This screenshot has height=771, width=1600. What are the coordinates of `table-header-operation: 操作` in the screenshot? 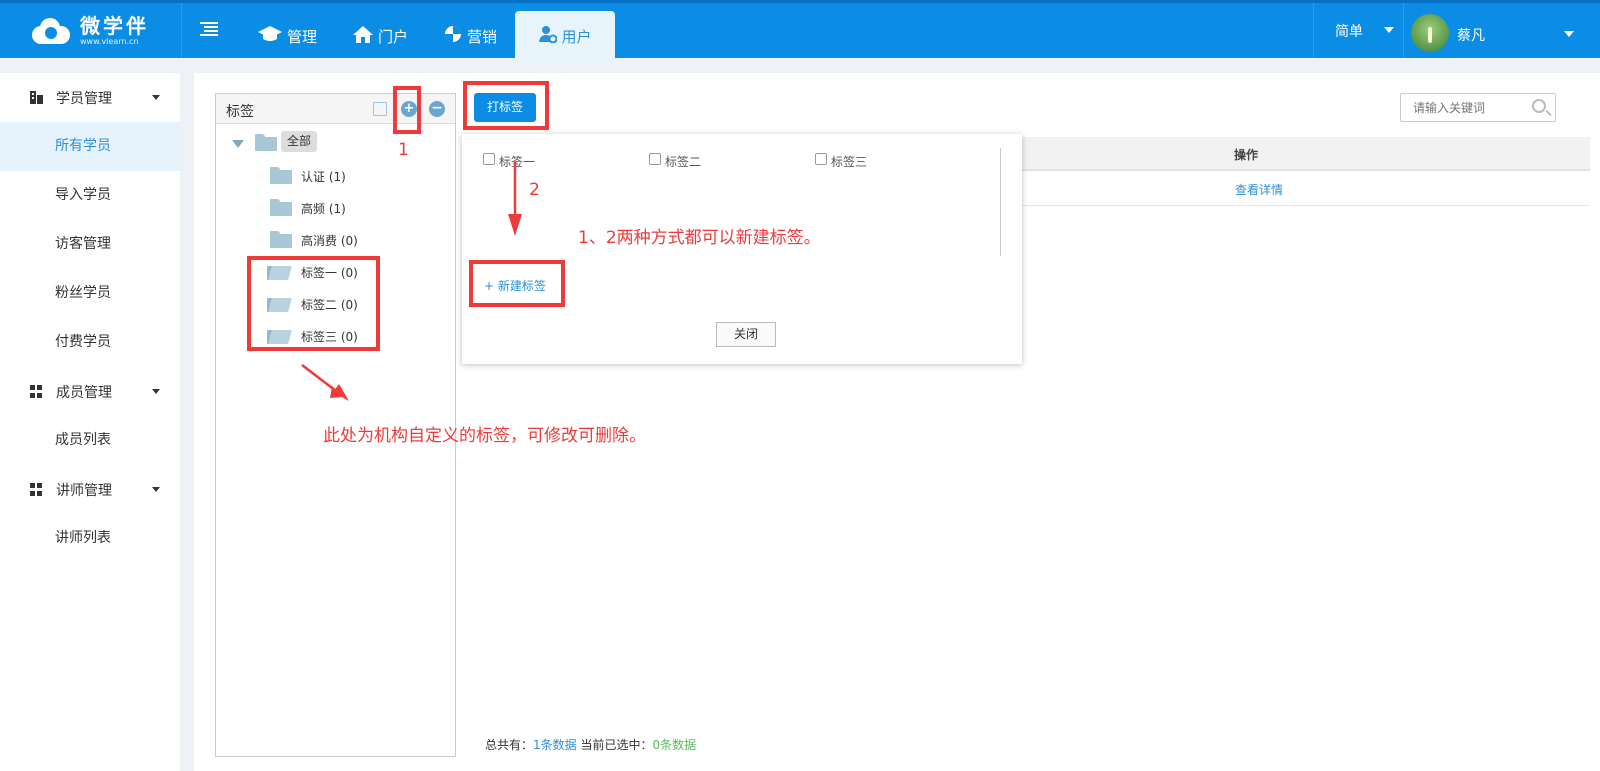 It's located at (1246, 155).